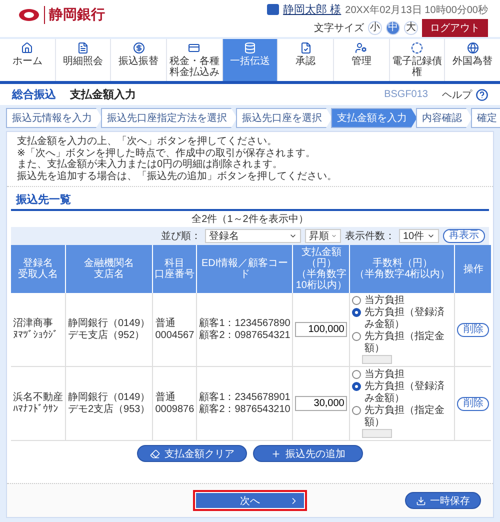 Image resolution: width=500 pixels, height=522 pixels. Describe the element at coordinates (455, 28) in the screenshot. I see `logout-button: ログアウト` at that location.